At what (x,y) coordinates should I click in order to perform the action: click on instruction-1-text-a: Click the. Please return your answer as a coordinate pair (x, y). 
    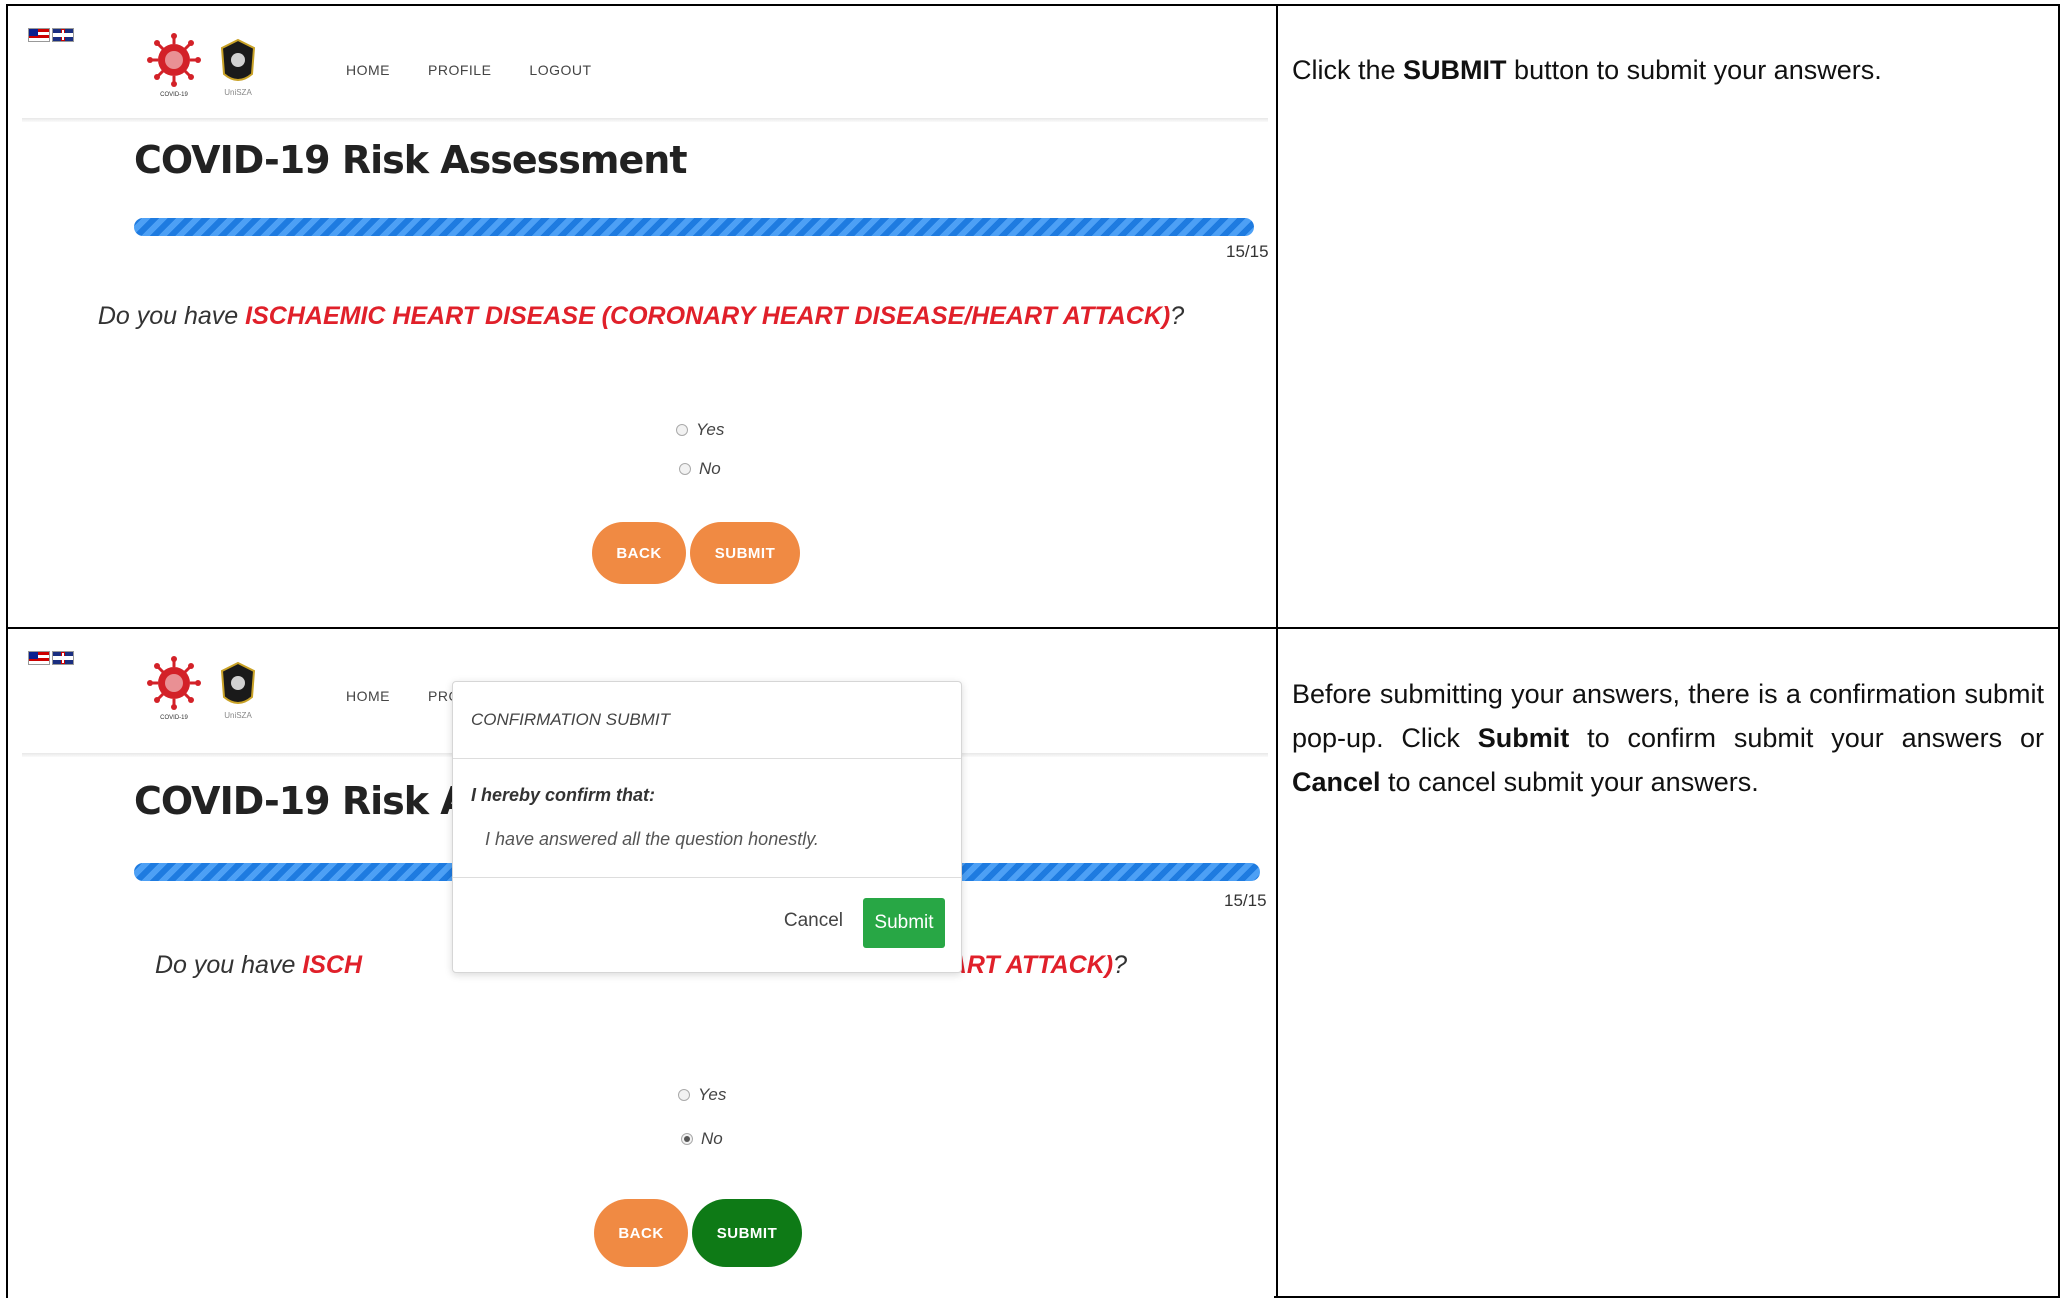
    Looking at the image, I should click on (1348, 70).